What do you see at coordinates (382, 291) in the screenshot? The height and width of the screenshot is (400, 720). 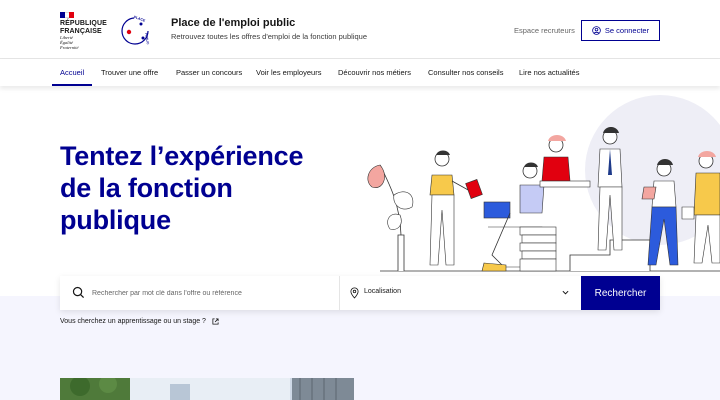 I see `location-select-label: Localisation` at bounding box center [382, 291].